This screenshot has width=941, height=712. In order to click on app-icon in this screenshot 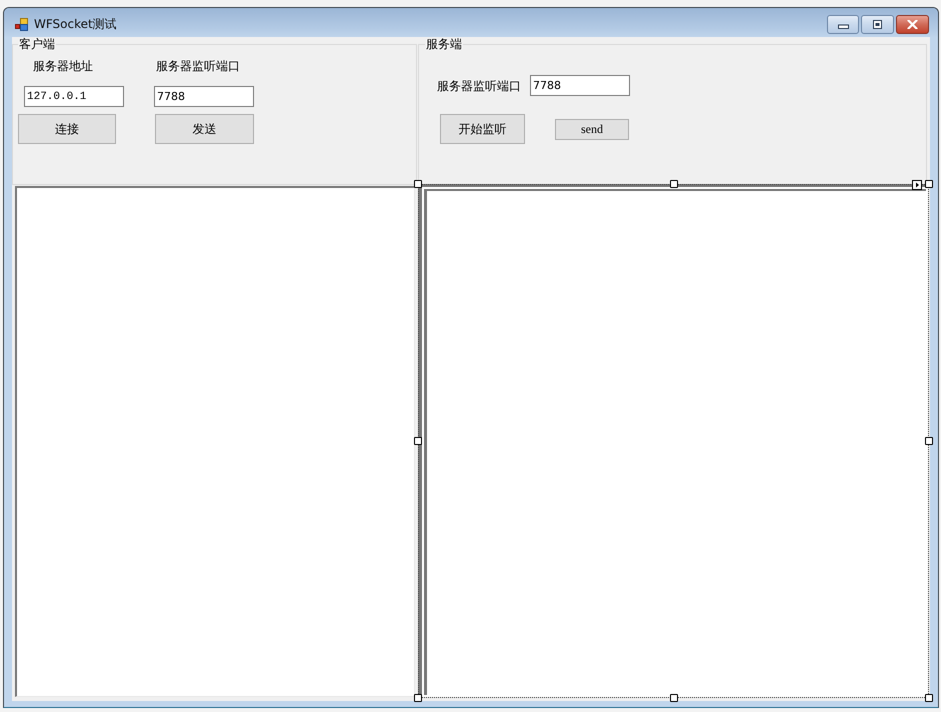, I will do `click(21, 24)`.